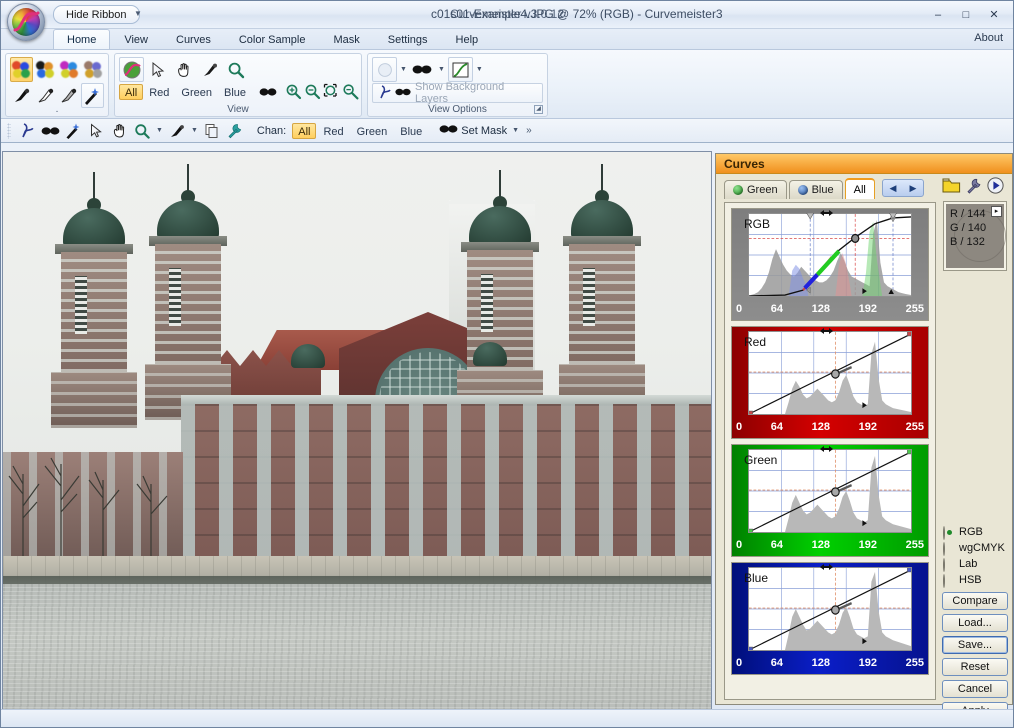  What do you see at coordinates (994, 14) in the screenshot?
I see `close-button: ✕` at bounding box center [994, 14].